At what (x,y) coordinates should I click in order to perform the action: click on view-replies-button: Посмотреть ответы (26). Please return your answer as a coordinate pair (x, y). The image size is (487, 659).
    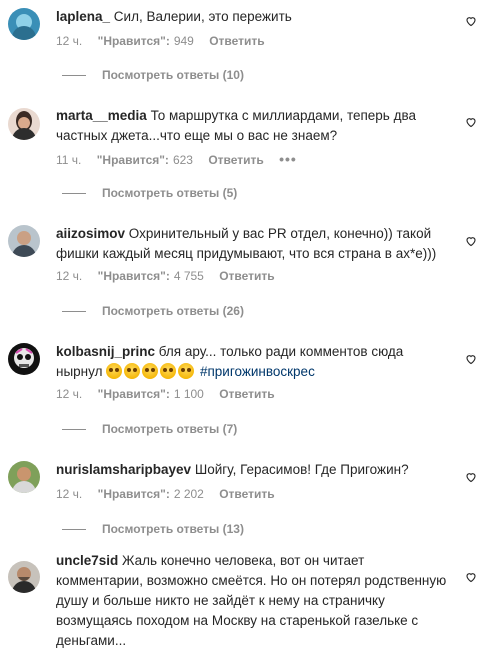
    Looking at the image, I should click on (153, 311).